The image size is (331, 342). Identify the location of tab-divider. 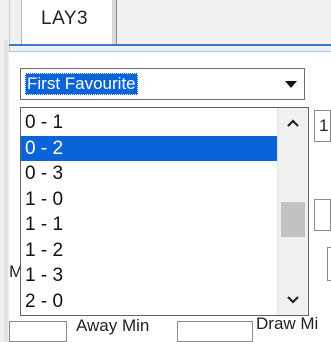
(114, 22).